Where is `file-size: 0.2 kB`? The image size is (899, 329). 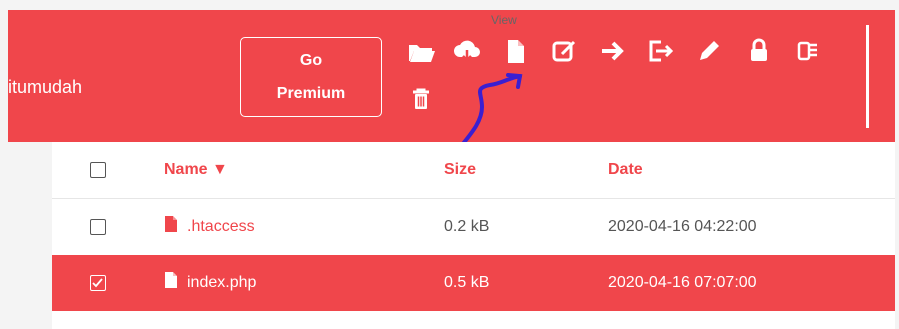 file-size: 0.2 kB is located at coordinates (467, 226).